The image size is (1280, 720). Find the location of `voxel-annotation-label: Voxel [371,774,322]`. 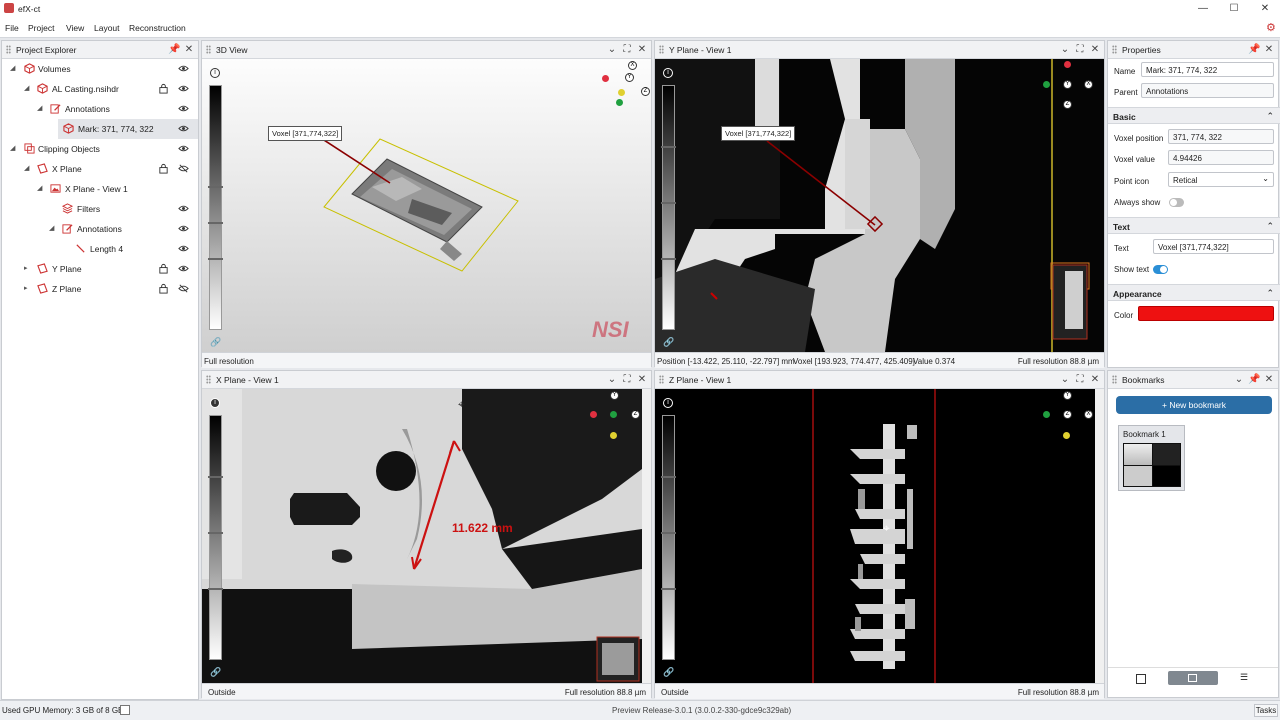

voxel-annotation-label: Voxel [371,774,322] is located at coordinates (758, 133).